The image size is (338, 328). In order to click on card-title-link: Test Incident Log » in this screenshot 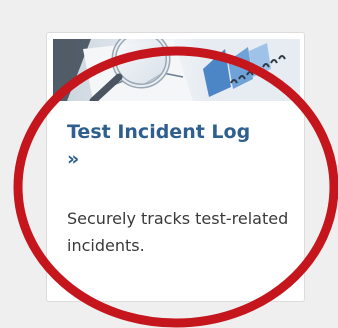, I will do `click(167, 146)`.